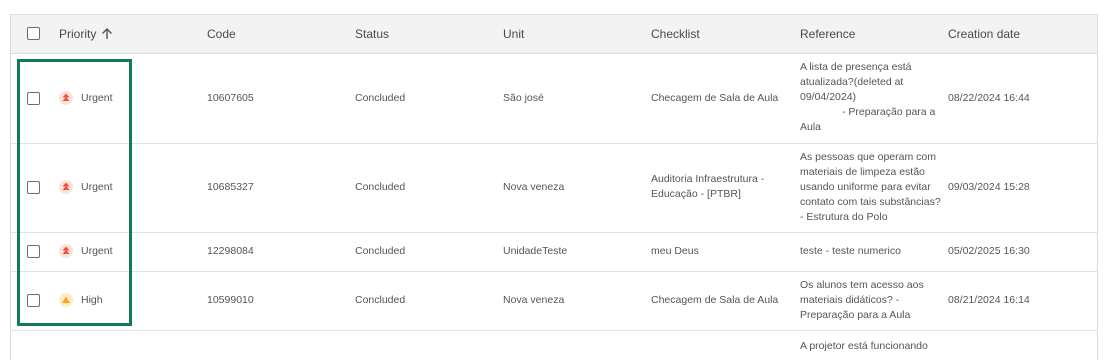 The image size is (1116, 360). I want to click on checklist-line: meu Deus, so click(675, 251).